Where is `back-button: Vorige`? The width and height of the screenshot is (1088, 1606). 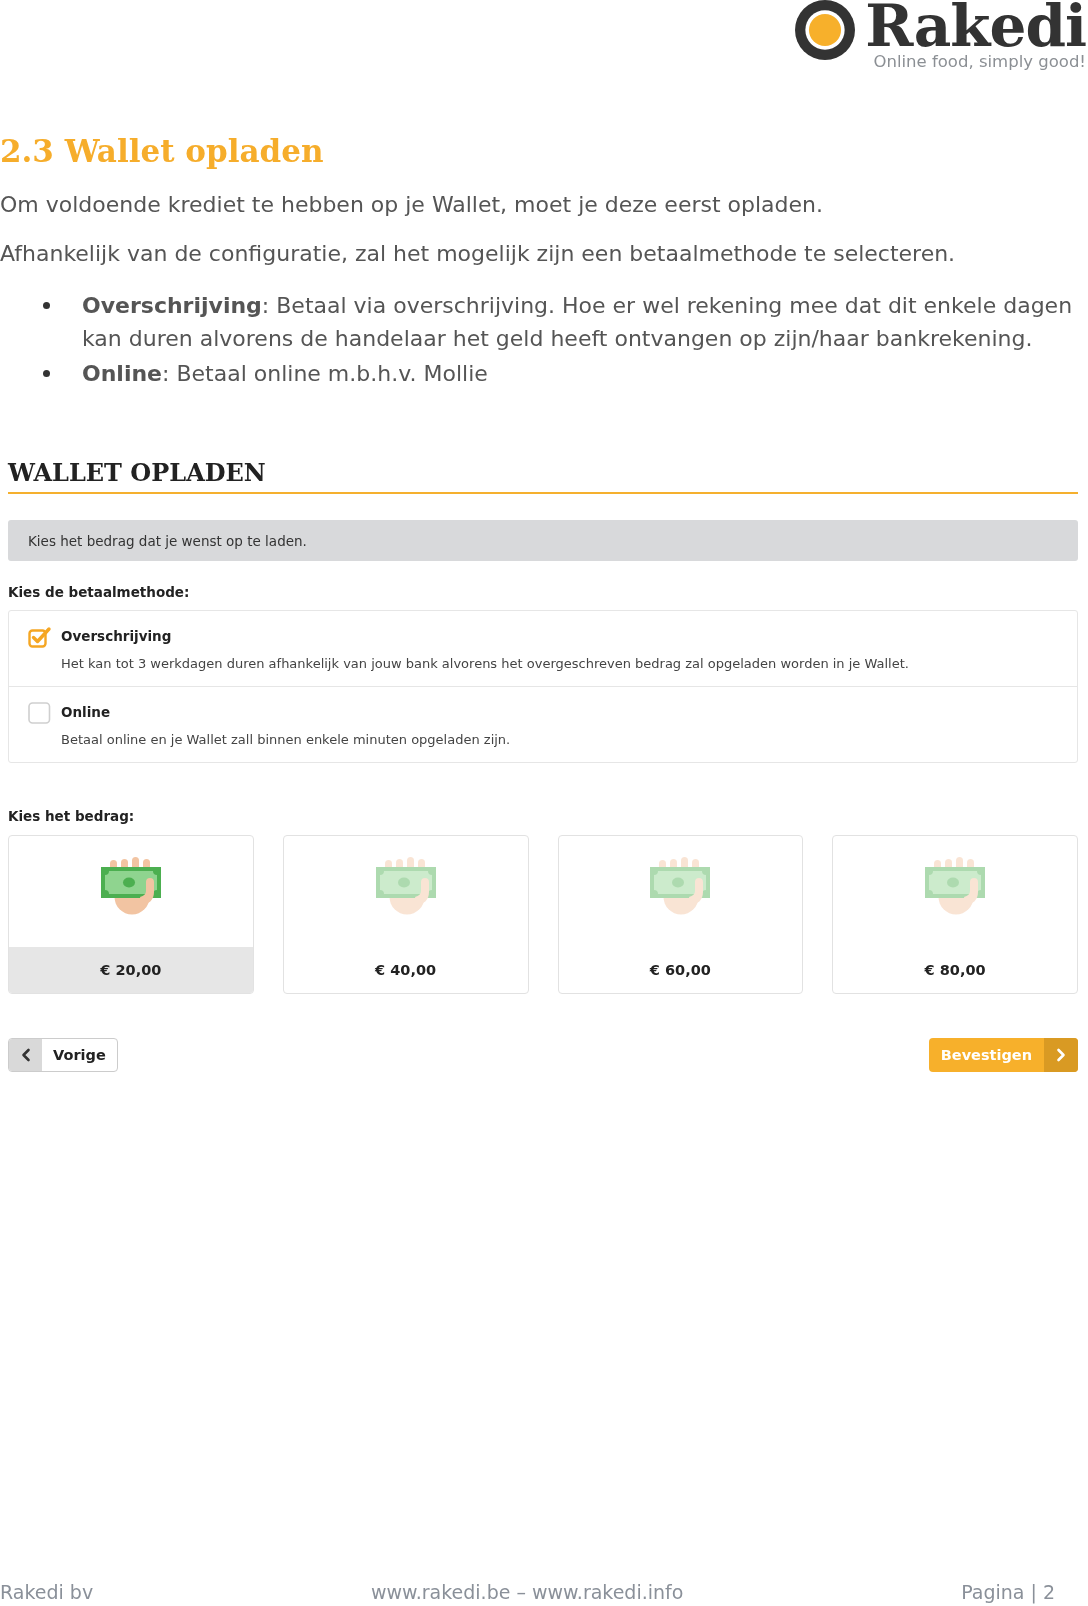
back-button: Vorige is located at coordinates (63, 1055).